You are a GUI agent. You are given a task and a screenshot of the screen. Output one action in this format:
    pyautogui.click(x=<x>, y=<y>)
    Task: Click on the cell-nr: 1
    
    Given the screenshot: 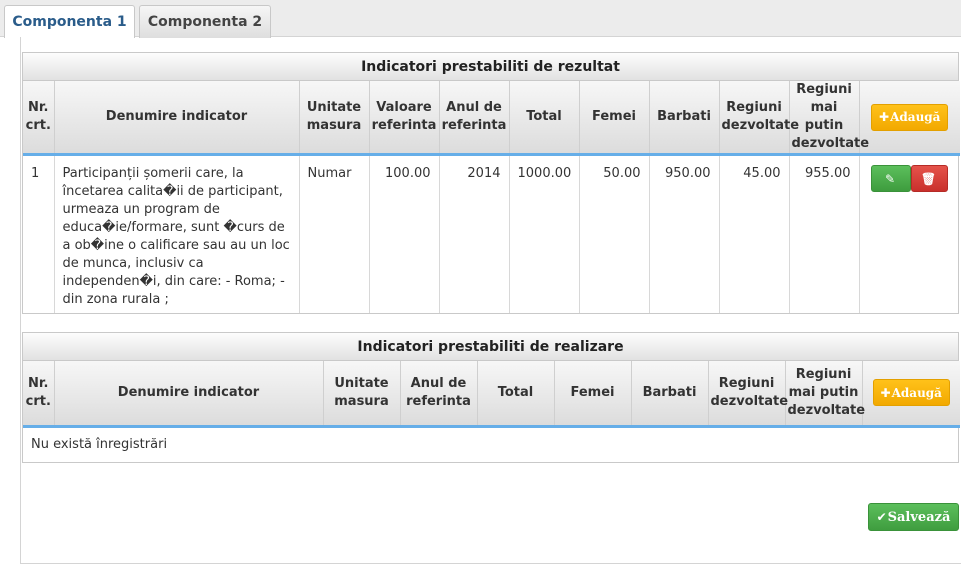 What is the action you would take?
    pyautogui.click(x=39, y=233)
    